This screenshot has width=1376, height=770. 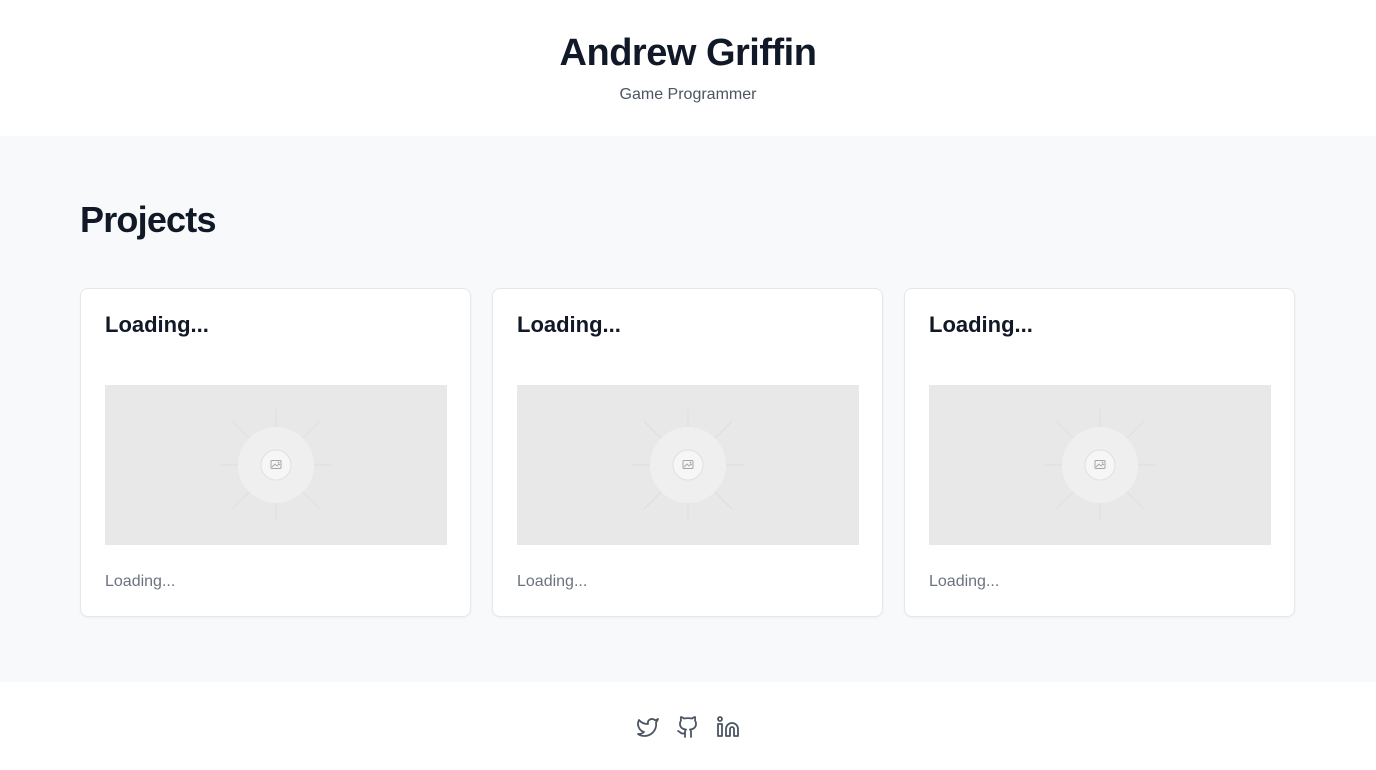 What do you see at coordinates (148, 219) in the screenshot?
I see `section-title: Projects` at bounding box center [148, 219].